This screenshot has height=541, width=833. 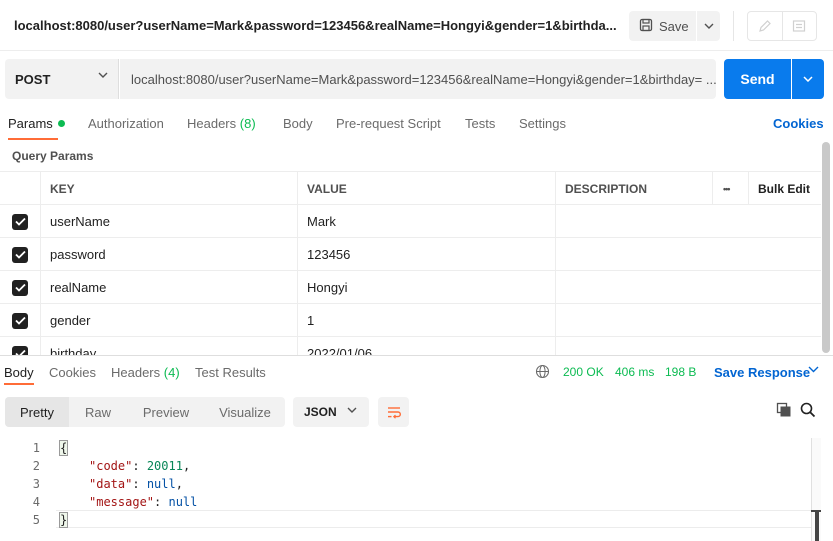 I want to click on column-header-key: KEY, so click(x=169, y=188).